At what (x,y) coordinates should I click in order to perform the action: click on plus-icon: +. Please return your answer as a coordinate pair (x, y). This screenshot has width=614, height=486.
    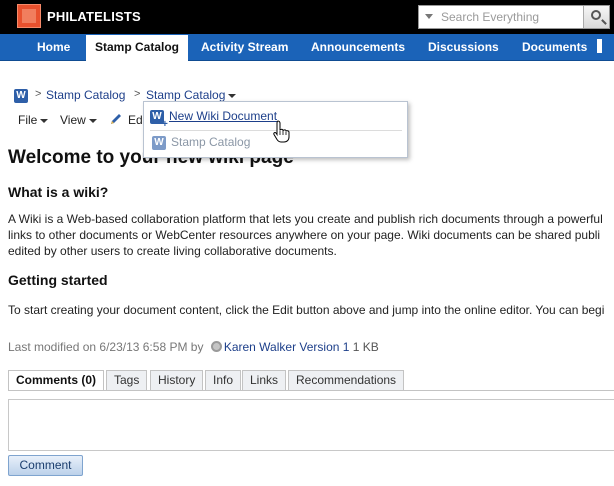
    Looking at the image, I should click on (165, 124).